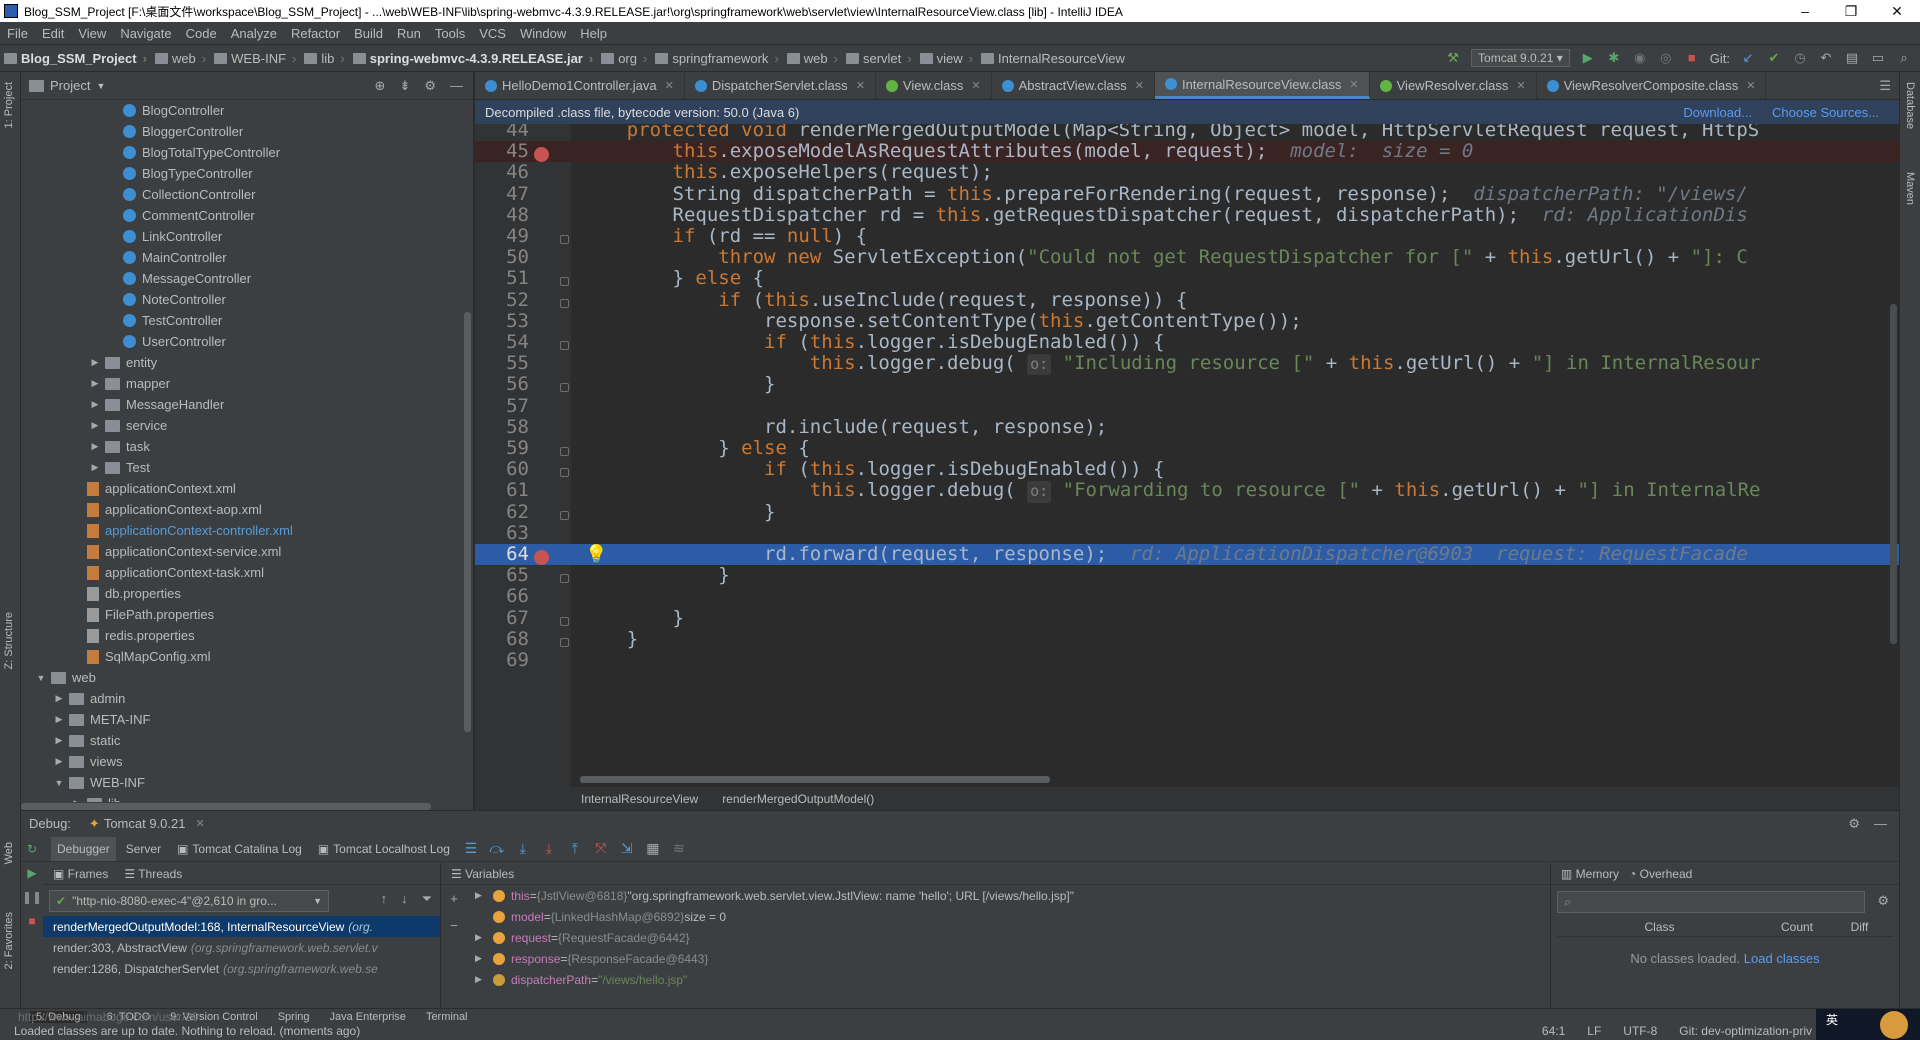 The height and width of the screenshot is (1040, 1920). I want to click on editor-tab: HelloDemo1Controller.java ✕, so click(580, 85).